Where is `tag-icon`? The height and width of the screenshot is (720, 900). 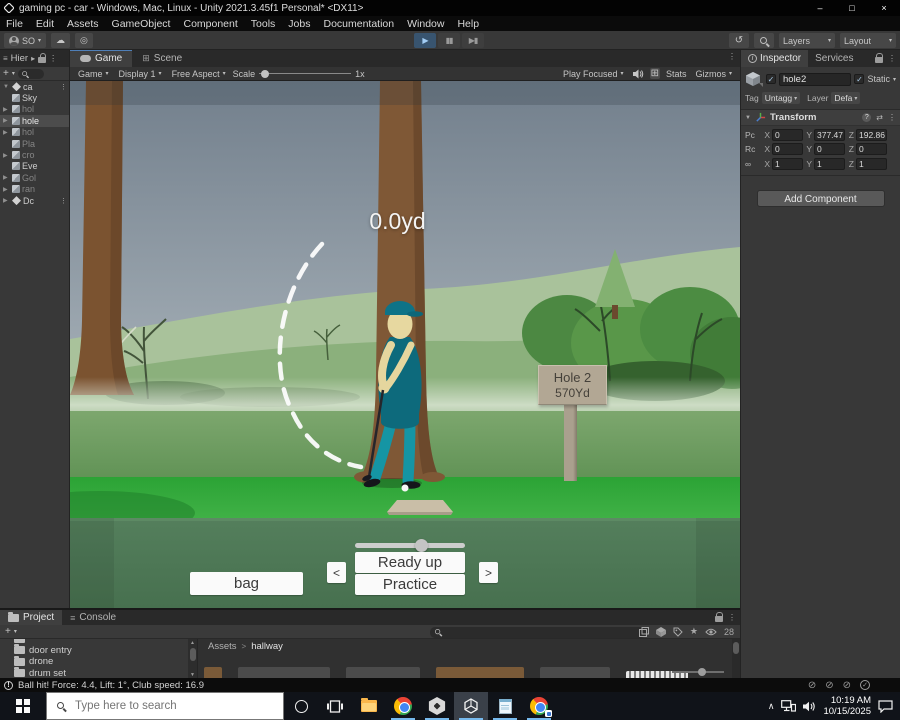
tag-icon is located at coordinates (678, 632).